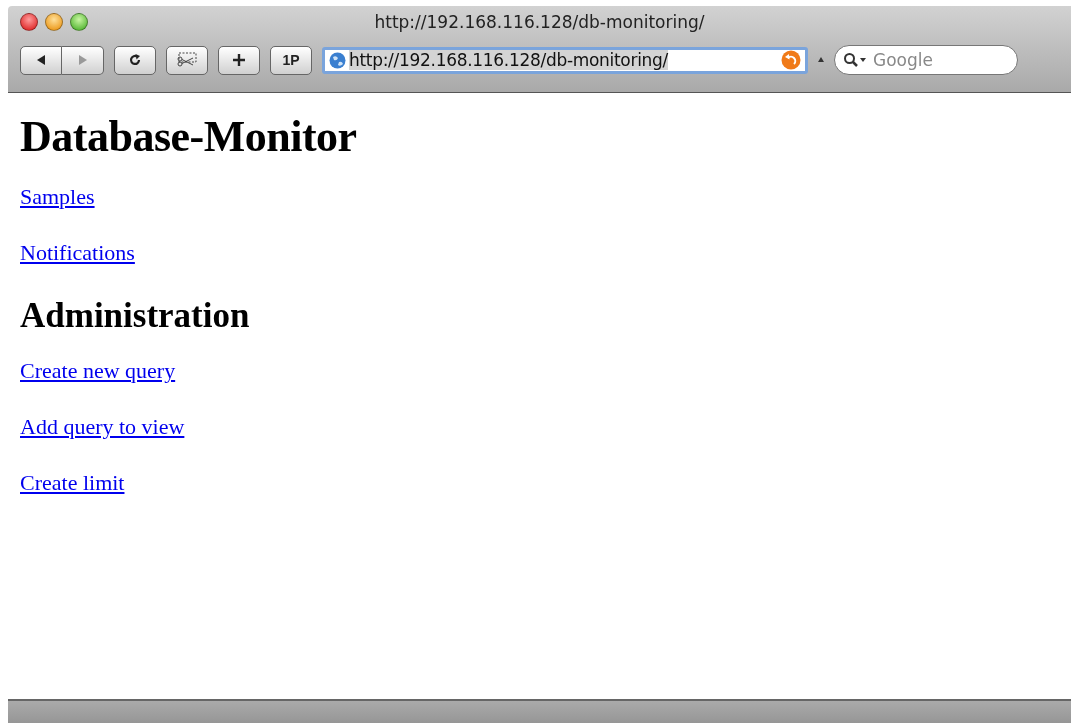  I want to click on add-bookmark-button, so click(239, 60).